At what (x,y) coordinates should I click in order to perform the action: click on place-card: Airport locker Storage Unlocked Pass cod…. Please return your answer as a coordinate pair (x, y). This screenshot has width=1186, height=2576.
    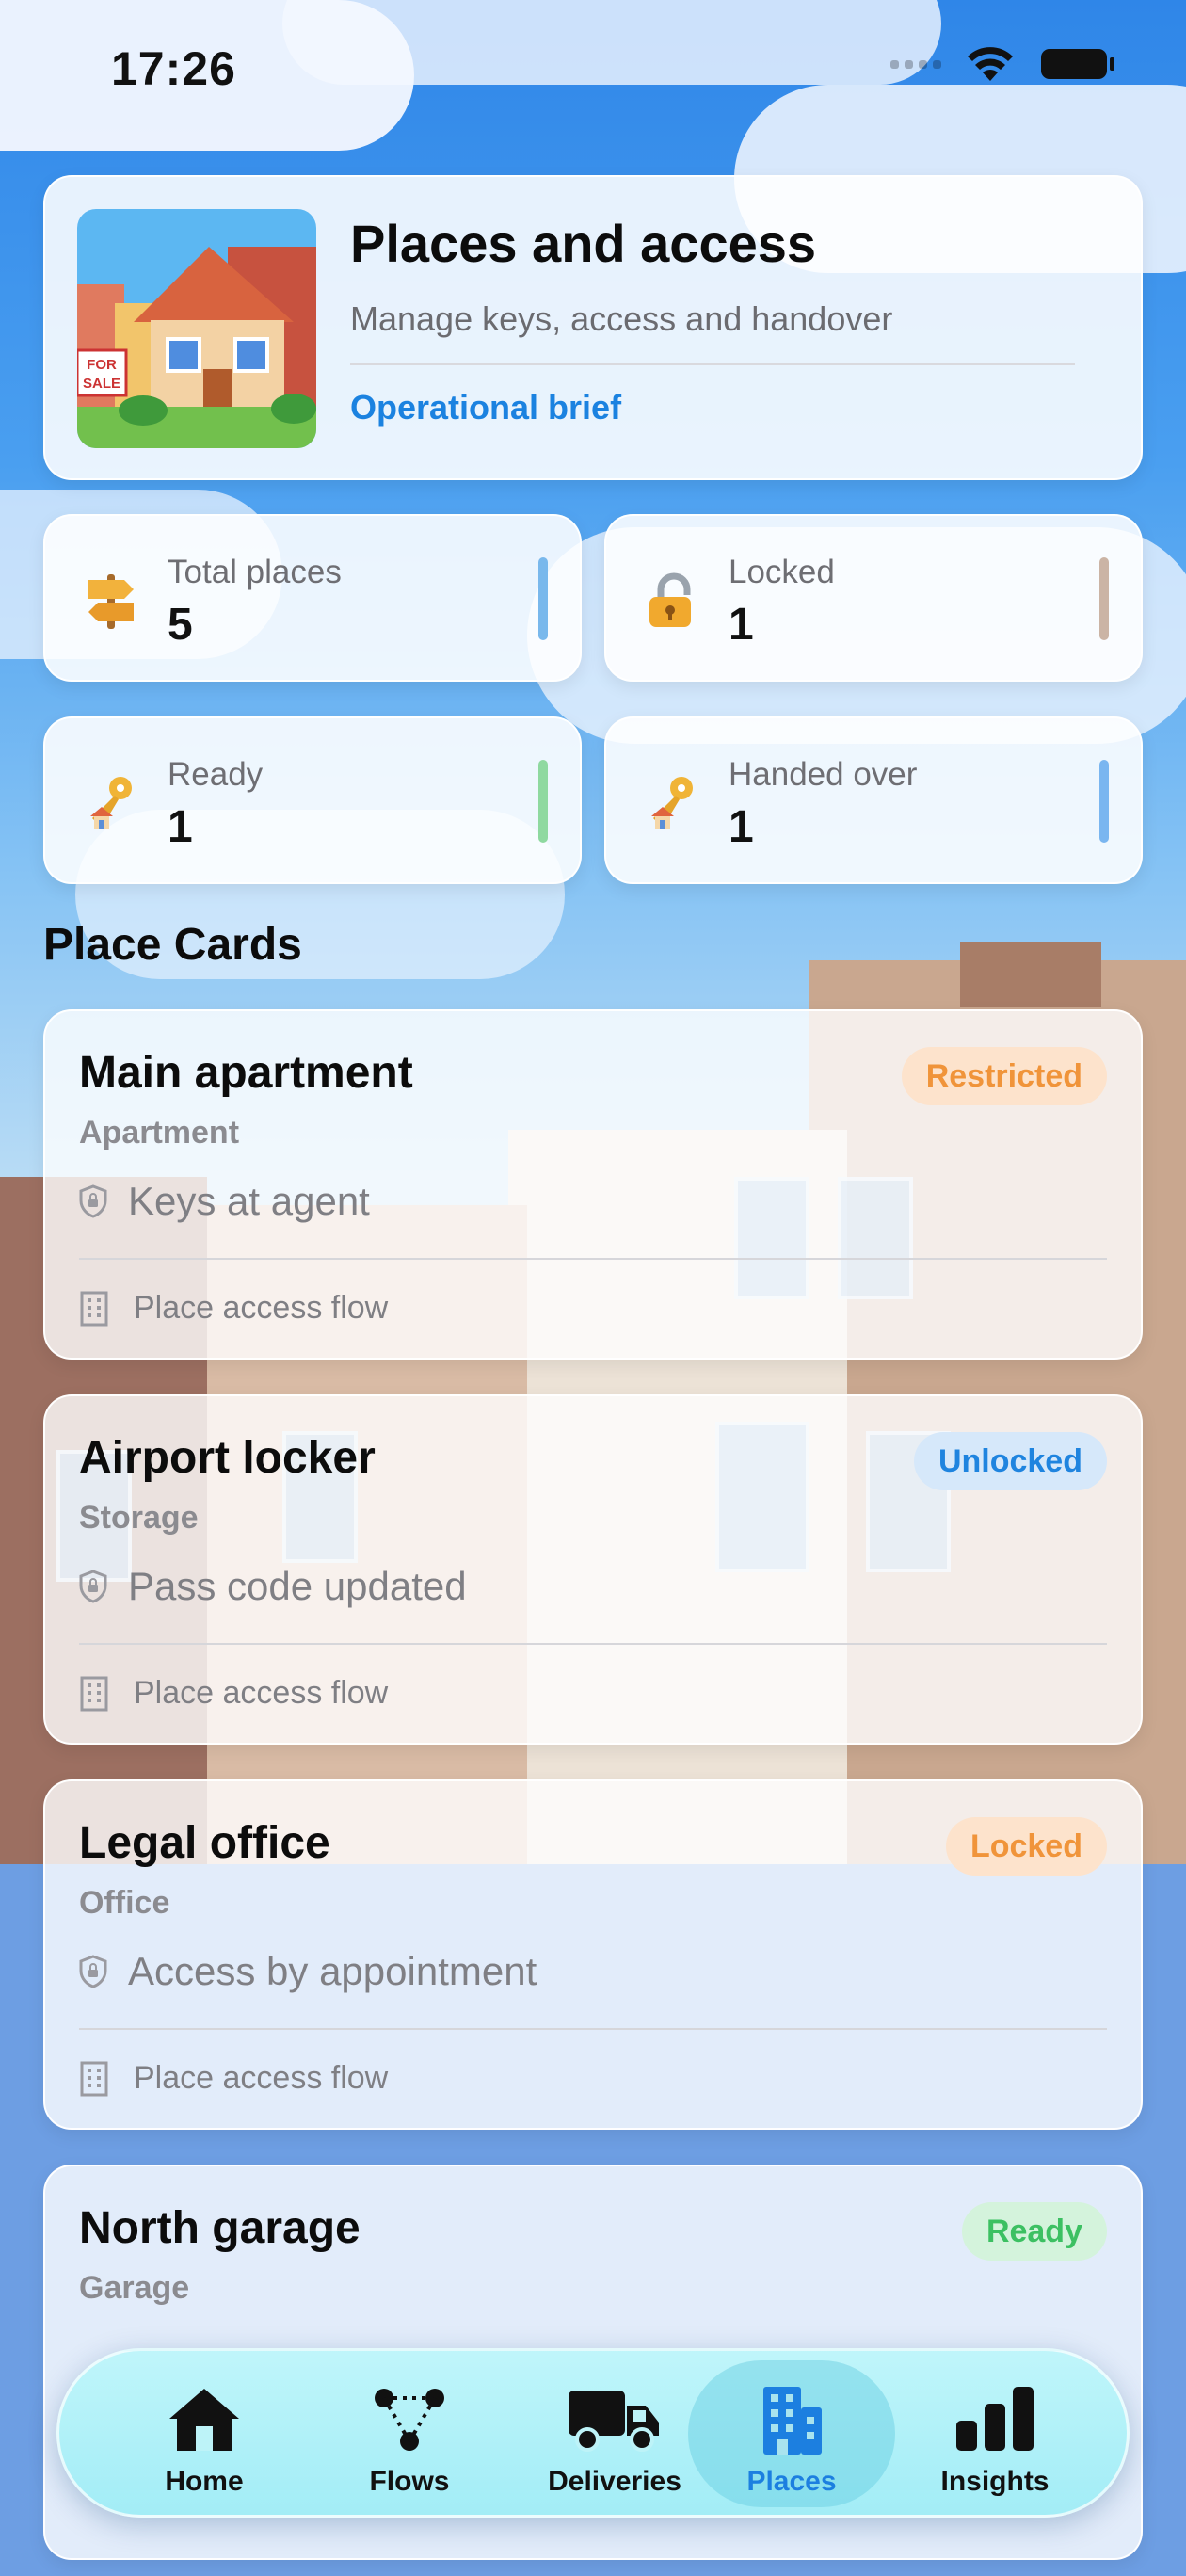
    Looking at the image, I should click on (593, 1569).